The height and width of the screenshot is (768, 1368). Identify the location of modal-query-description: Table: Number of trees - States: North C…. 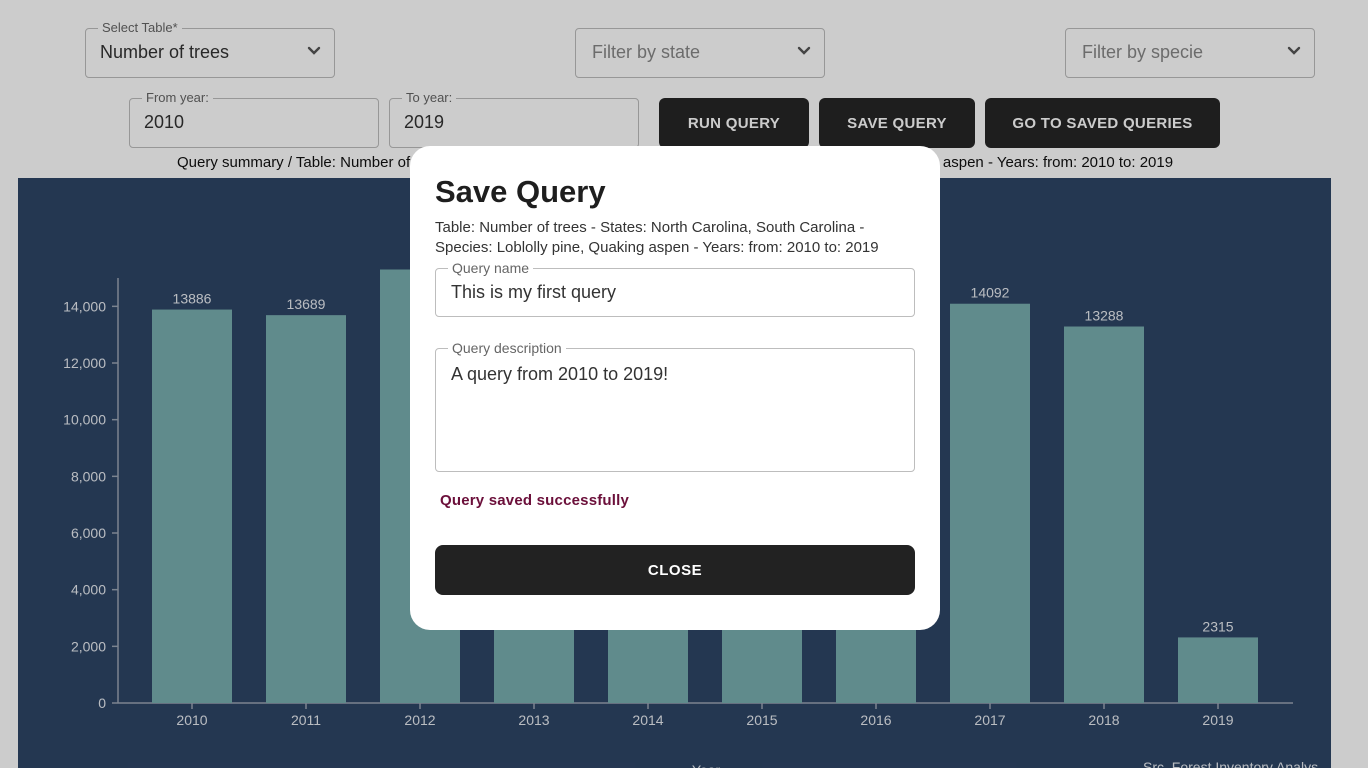
(657, 237).